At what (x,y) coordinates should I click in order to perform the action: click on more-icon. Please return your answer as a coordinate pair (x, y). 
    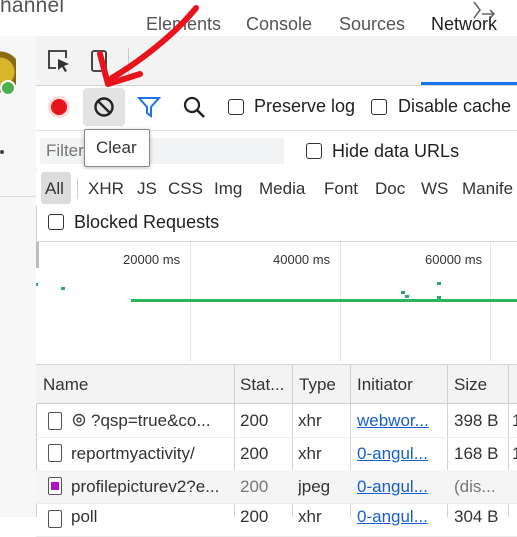
    Looking at the image, I should click on (2, 152).